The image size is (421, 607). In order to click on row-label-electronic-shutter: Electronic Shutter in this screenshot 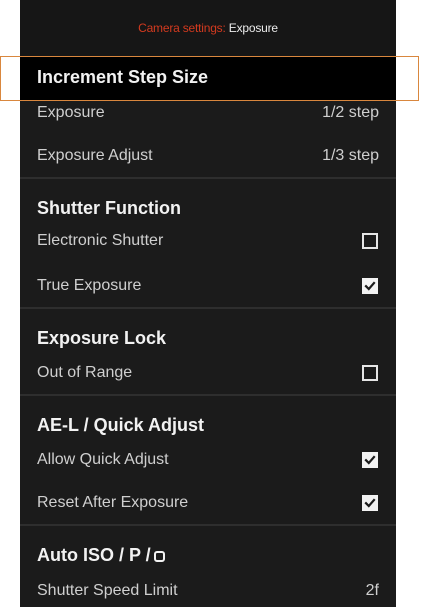, I will do `click(100, 240)`.